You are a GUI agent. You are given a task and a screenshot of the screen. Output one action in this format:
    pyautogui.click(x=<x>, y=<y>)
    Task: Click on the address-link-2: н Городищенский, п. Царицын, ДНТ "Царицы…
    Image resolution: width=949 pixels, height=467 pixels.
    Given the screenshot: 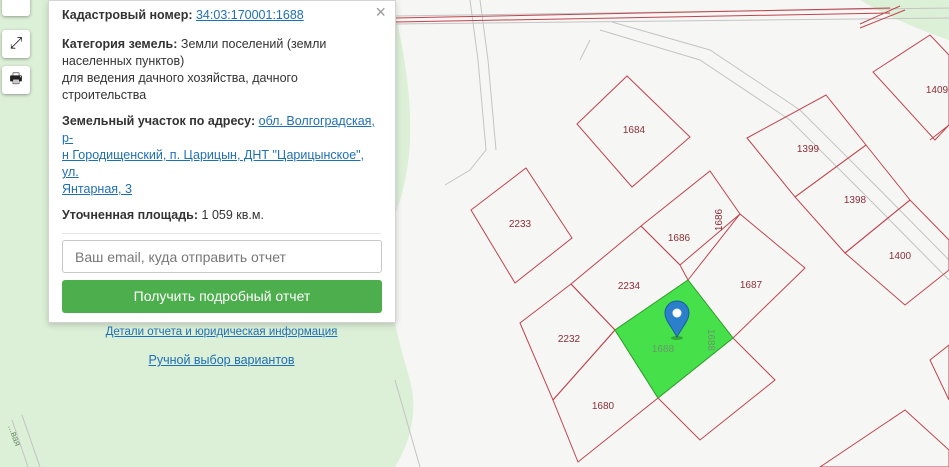 What is the action you would take?
    pyautogui.click(x=213, y=163)
    